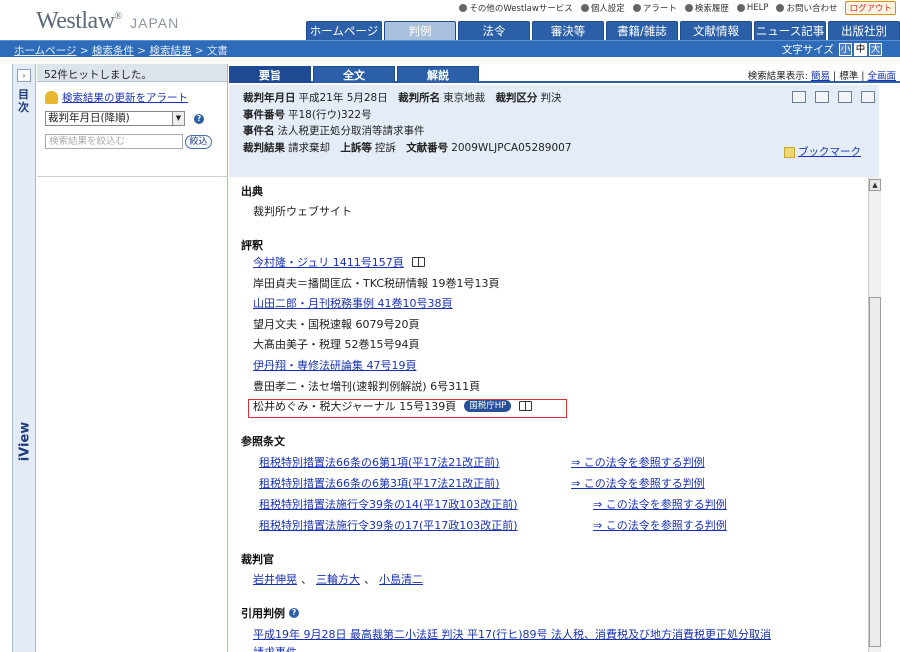 The height and width of the screenshot is (652, 900). I want to click on util-link-2: アラート, so click(654, 8).